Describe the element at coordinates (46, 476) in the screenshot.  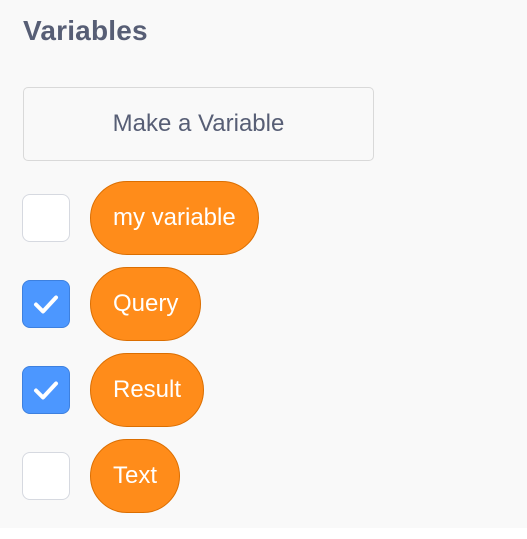
I see `variable-monitor-checkbox-text` at that location.